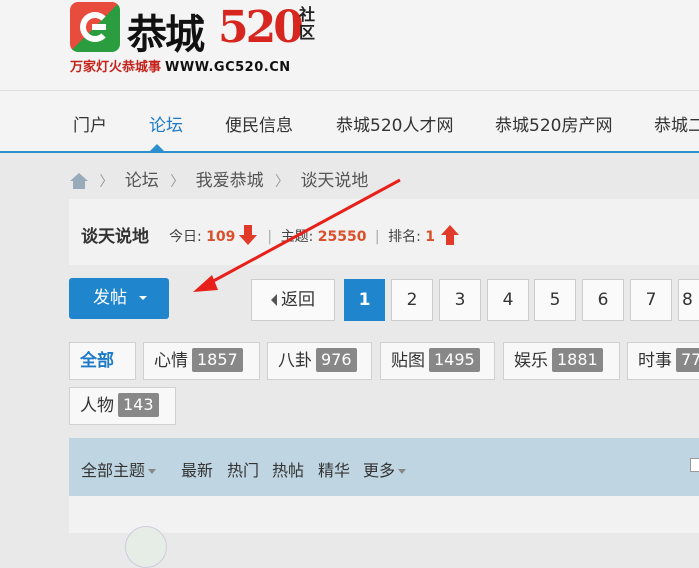 The height and width of the screenshot is (568, 699). Describe the element at coordinates (274, 300) in the screenshot. I see `back-arrow-icon` at that location.